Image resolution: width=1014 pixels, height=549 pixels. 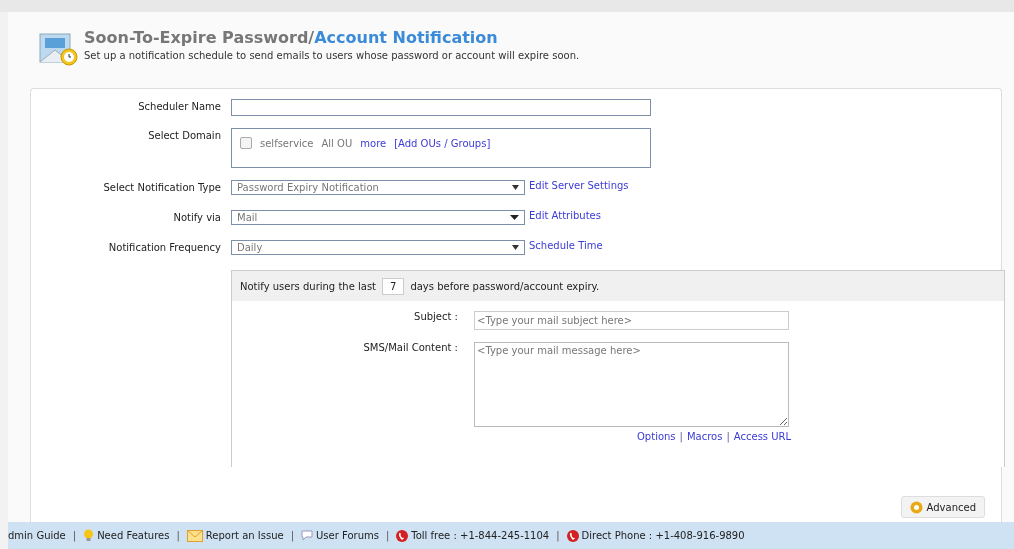 I want to click on footer-link: dmin Guide, so click(x=37, y=535).